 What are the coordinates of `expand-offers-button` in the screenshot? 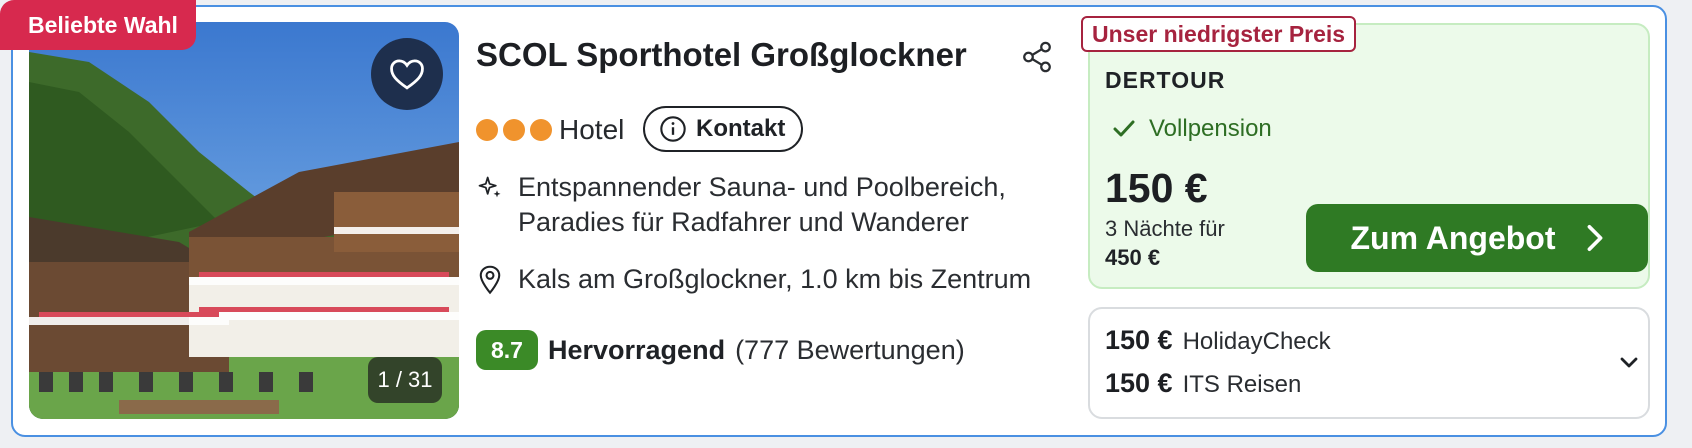 It's located at (1629, 364).